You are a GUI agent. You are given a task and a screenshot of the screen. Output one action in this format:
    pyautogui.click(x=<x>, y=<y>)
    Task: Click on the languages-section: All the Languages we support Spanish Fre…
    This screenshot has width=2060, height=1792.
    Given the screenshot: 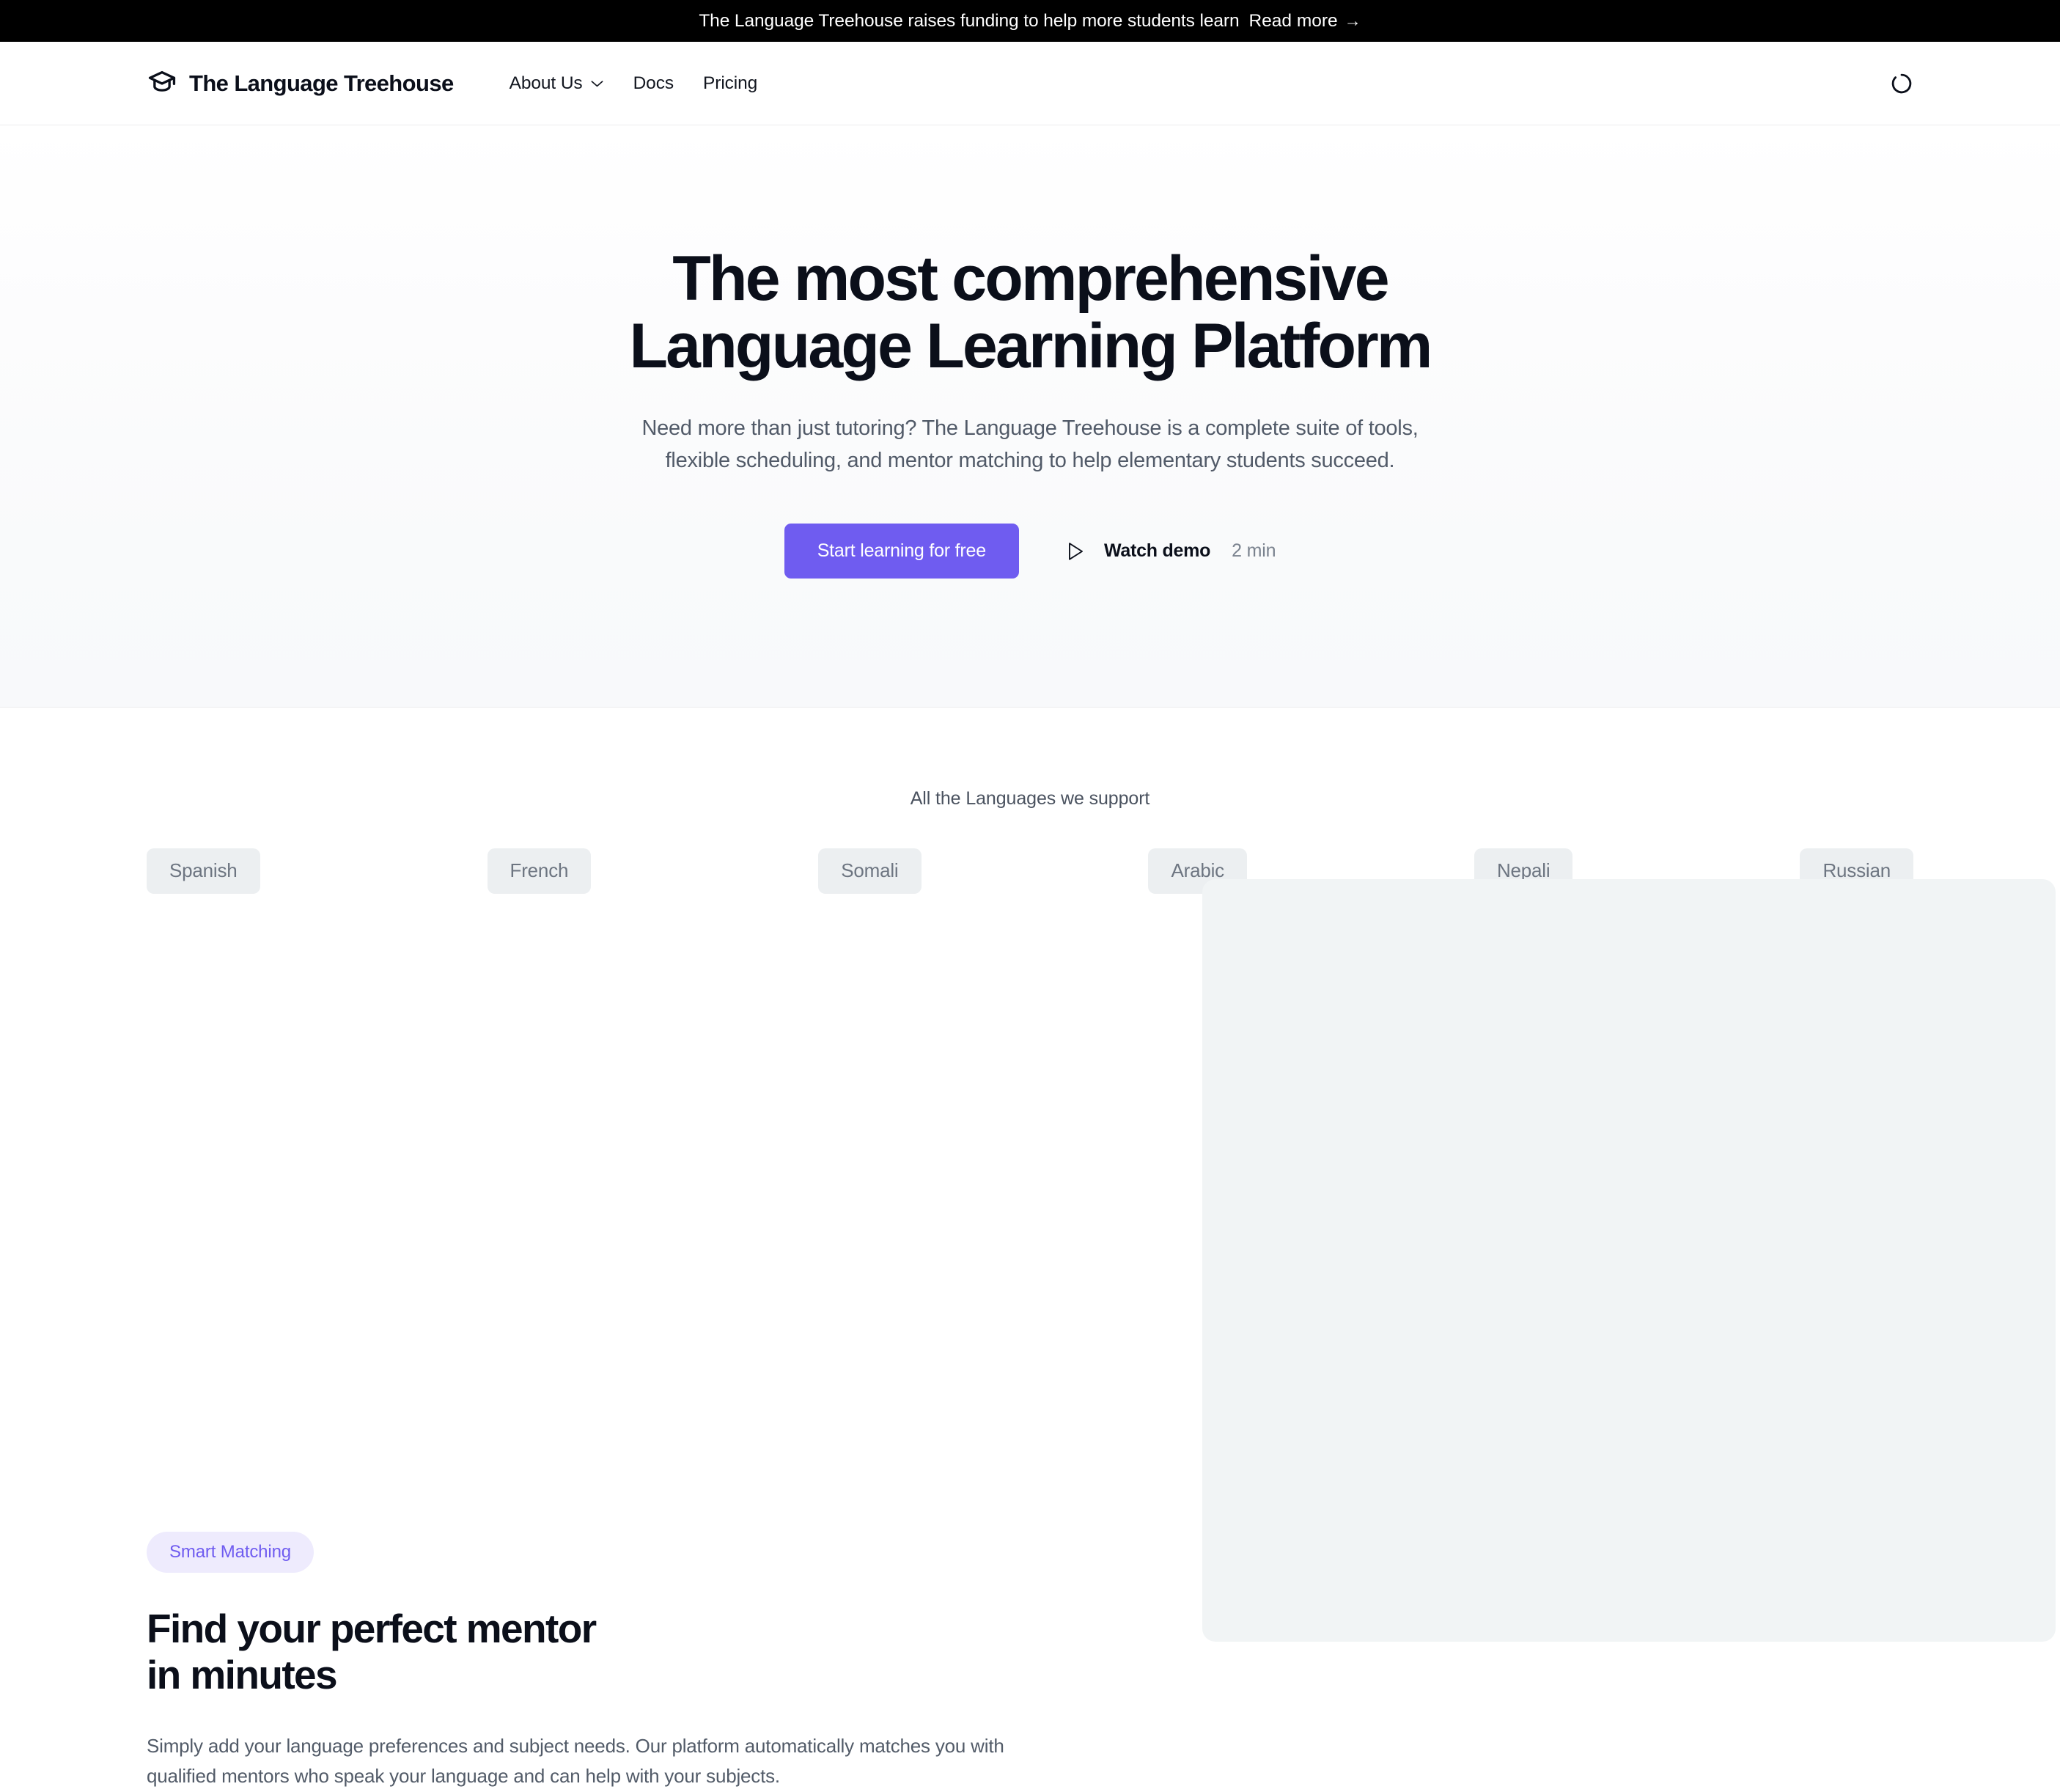 What is the action you would take?
    pyautogui.click(x=1030, y=801)
    